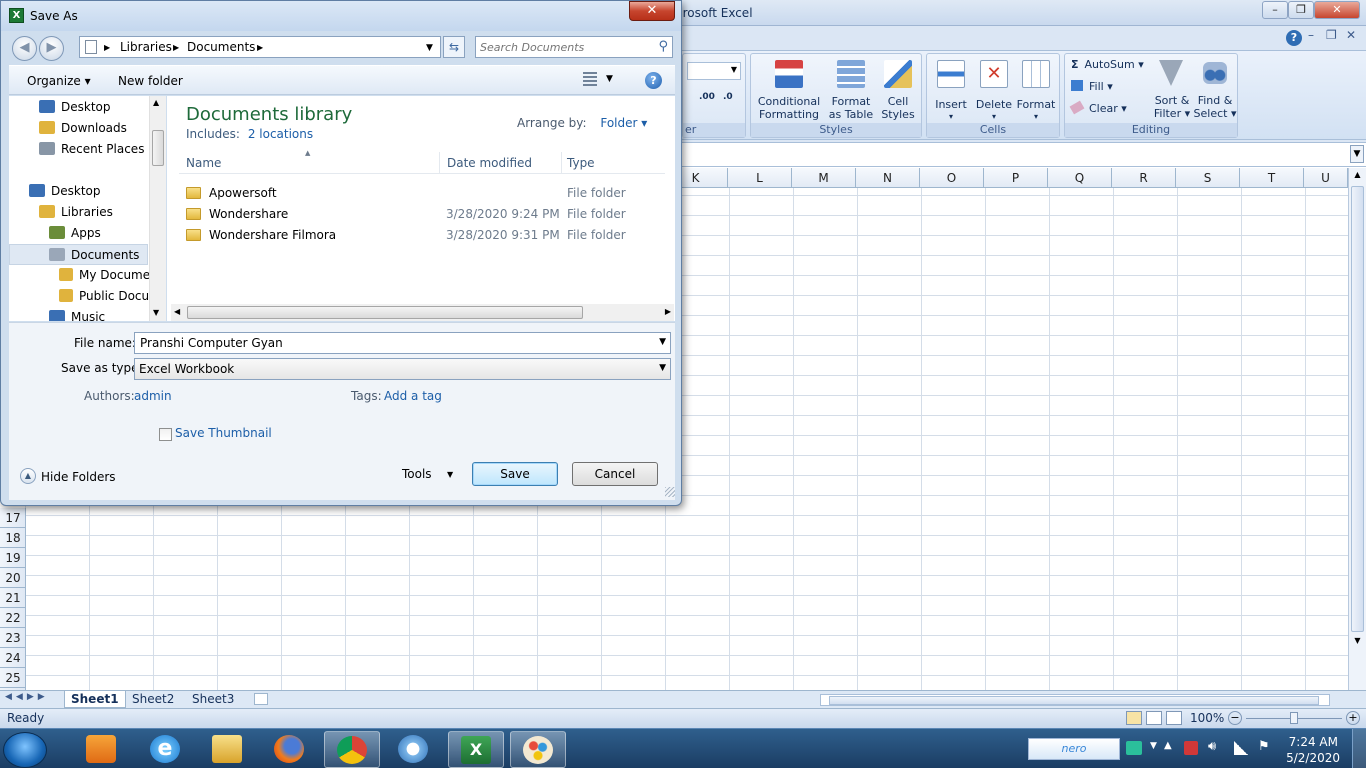 The height and width of the screenshot is (768, 1366). What do you see at coordinates (290, 749) in the screenshot?
I see `taskbar-firefox` at bounding box center [290, 749].